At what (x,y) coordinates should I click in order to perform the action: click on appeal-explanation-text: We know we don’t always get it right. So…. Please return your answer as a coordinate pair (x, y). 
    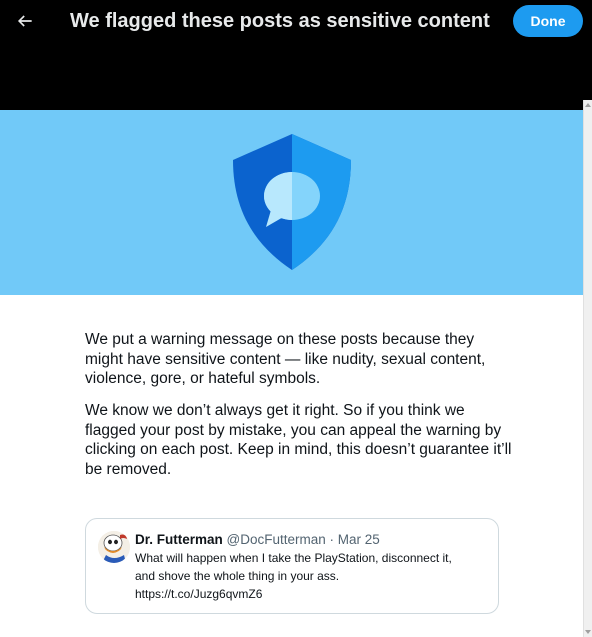
    Looking at the image, I should click on (298, 440).